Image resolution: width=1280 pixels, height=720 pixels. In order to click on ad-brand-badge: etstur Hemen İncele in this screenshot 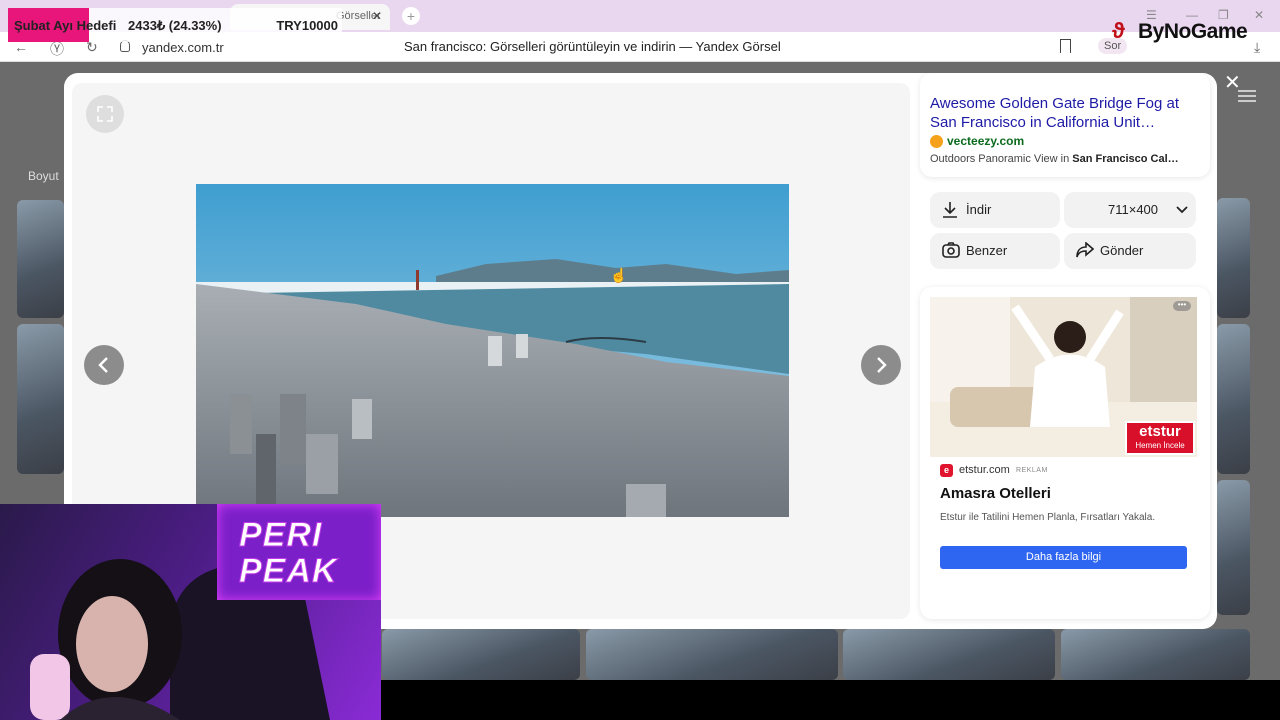, I will do `click(1160, 438)`.